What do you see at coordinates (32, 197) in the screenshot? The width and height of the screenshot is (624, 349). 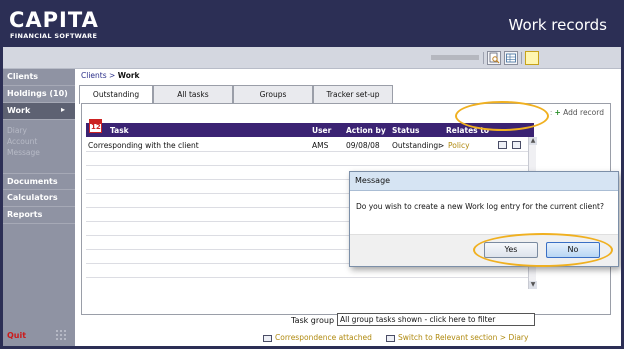 I see `sidebar-item-label: Calculators` at bounding box center [32, 197].